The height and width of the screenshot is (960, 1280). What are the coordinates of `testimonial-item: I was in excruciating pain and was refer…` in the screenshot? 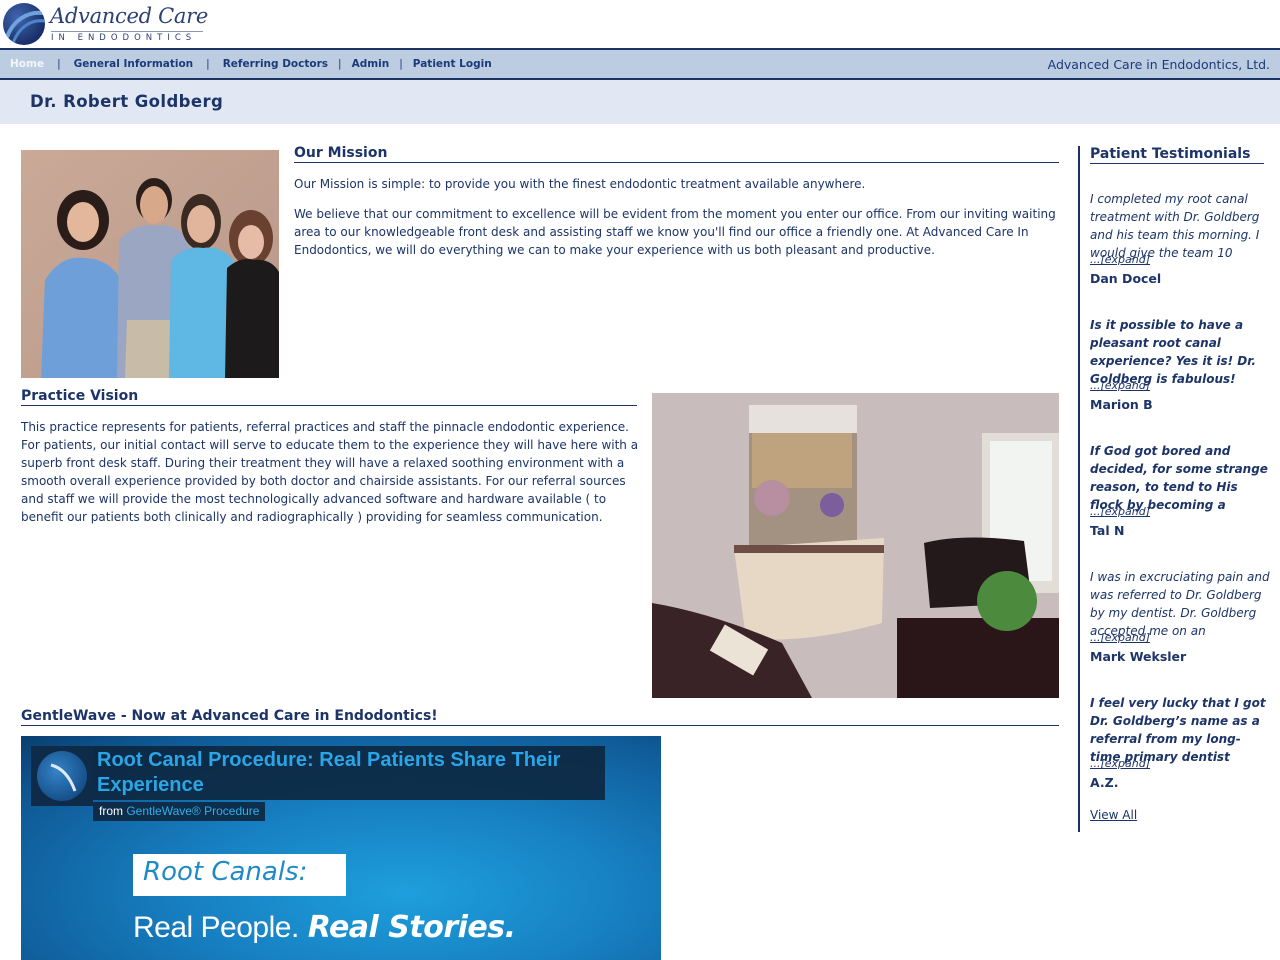 It's located at (1180, 616).